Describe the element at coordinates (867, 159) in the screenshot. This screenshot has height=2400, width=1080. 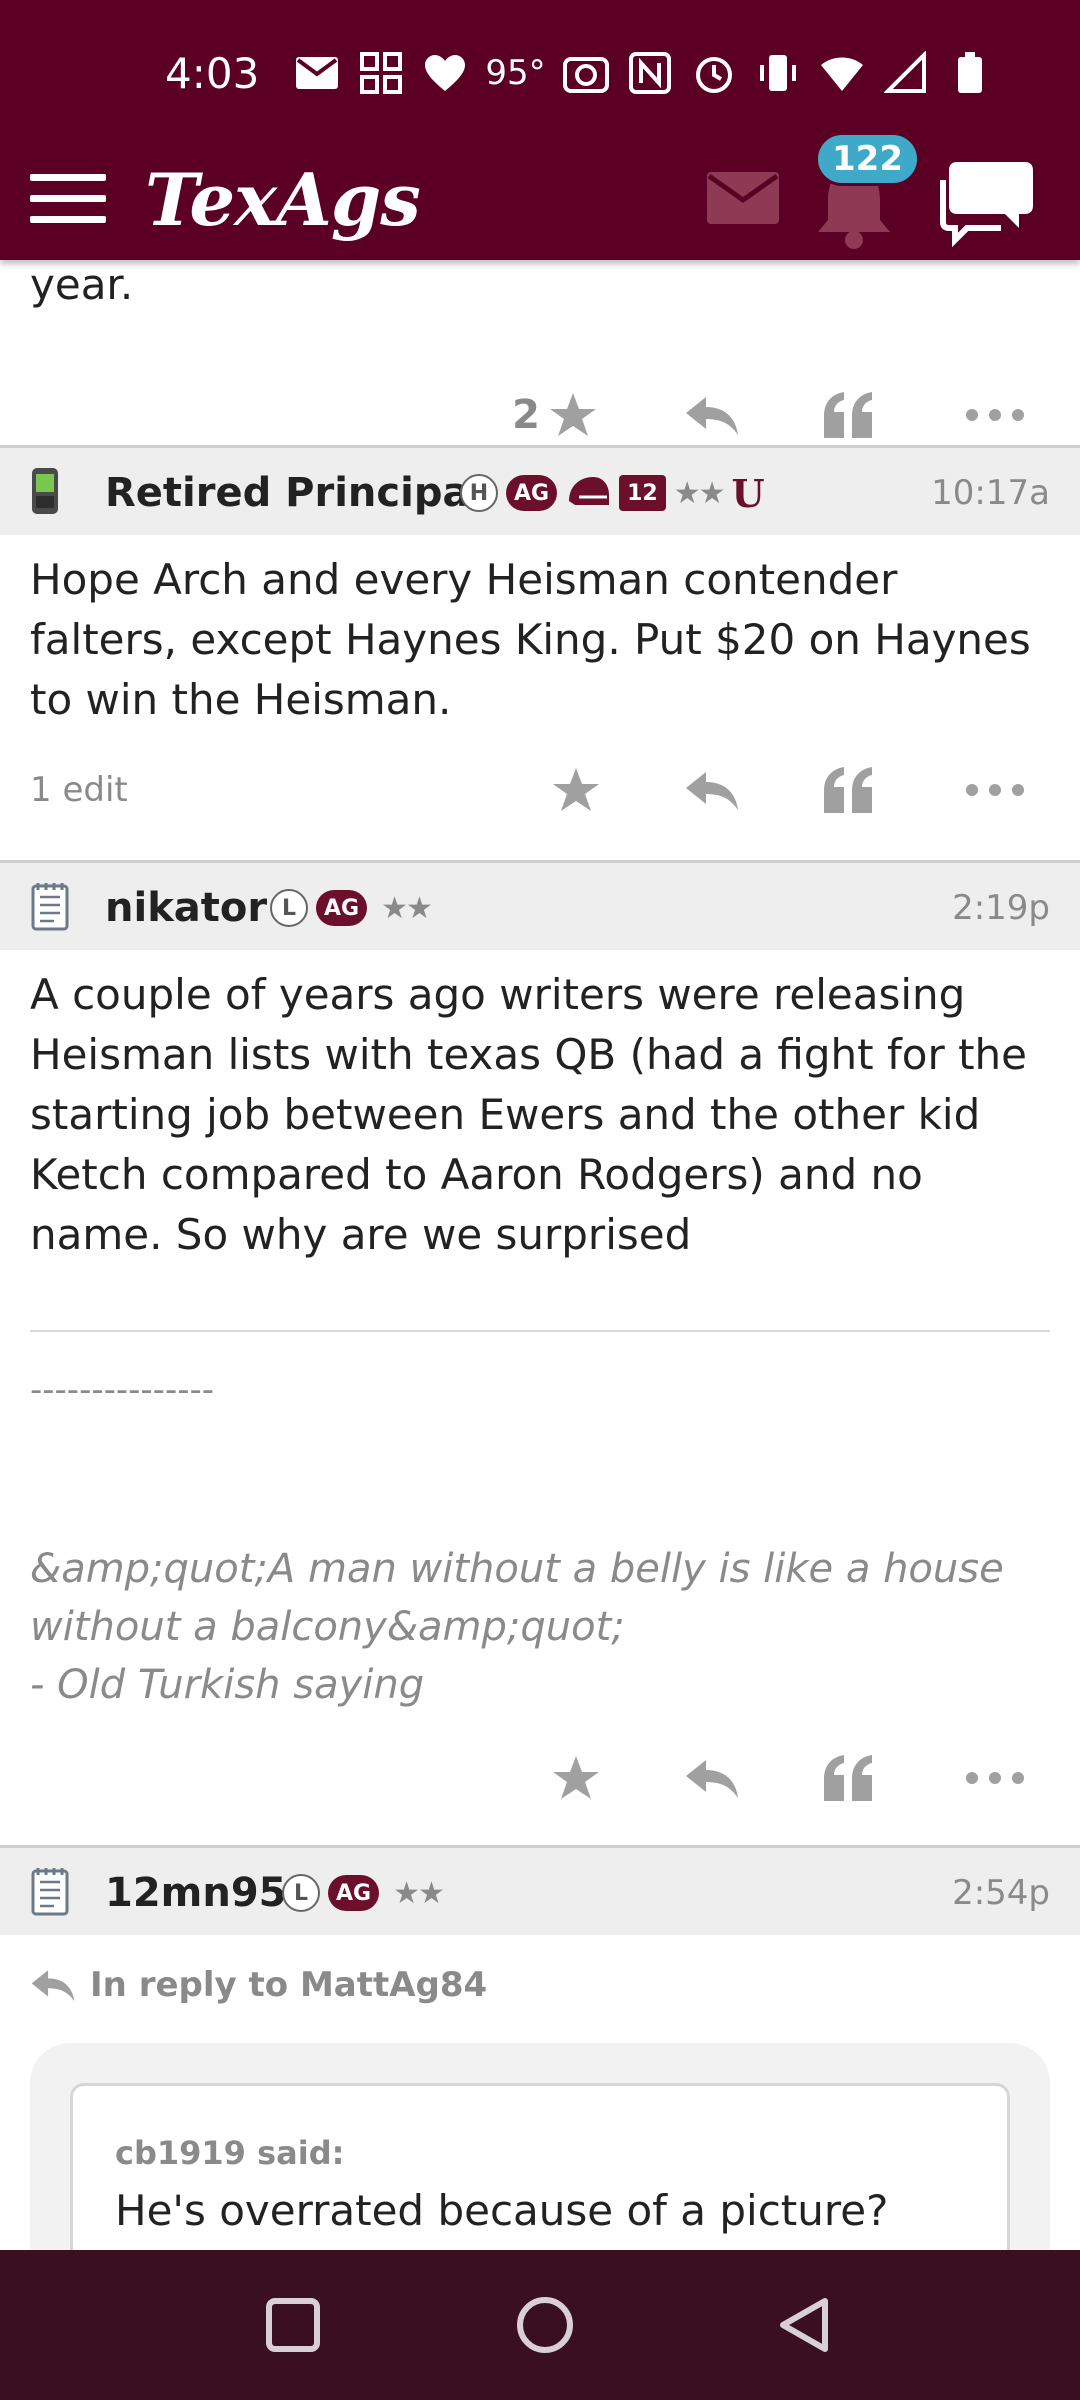
I see `notification-badge: 122` at that location.